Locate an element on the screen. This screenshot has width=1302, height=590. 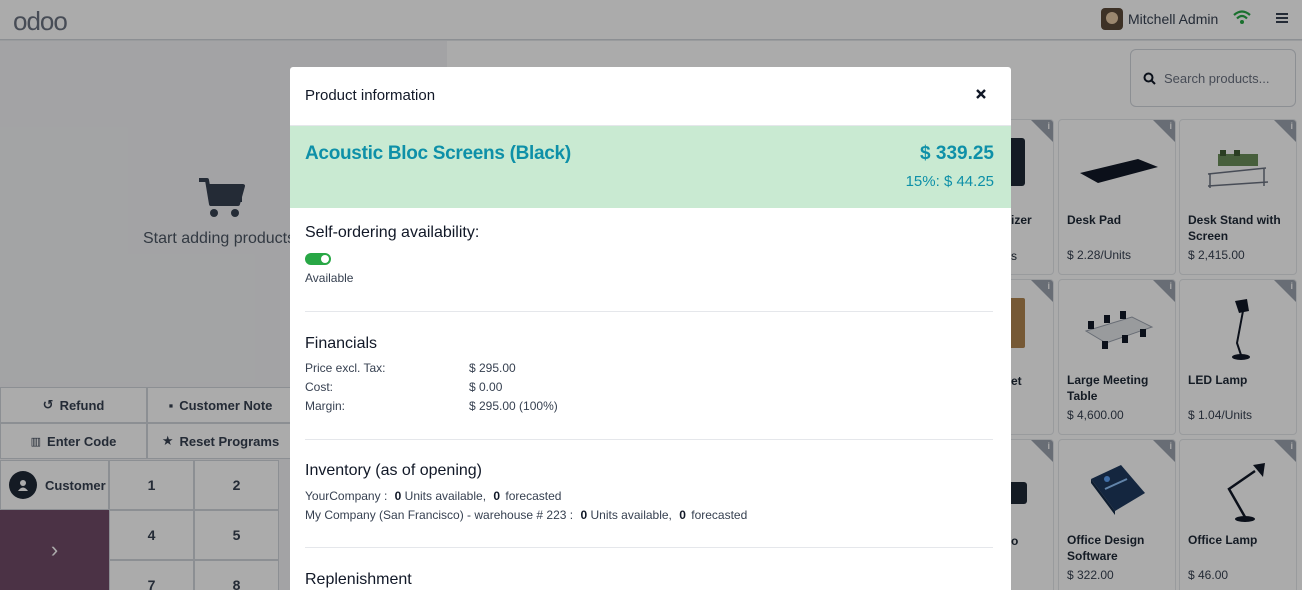
dialog-header: Product information is located at coordinates (650, 96).